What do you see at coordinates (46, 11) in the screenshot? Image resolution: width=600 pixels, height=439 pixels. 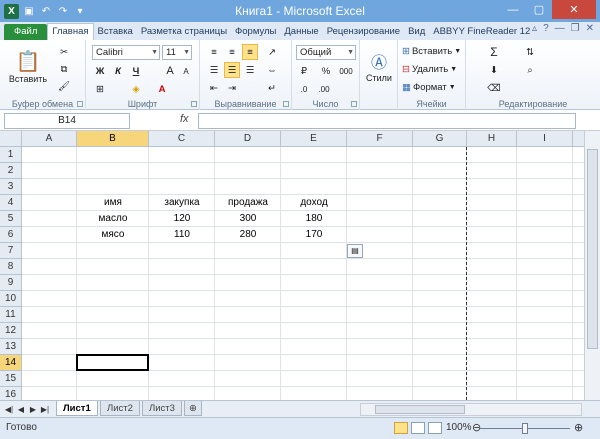 I see `undo-icon: ↶` at bounding box center [46, 11].